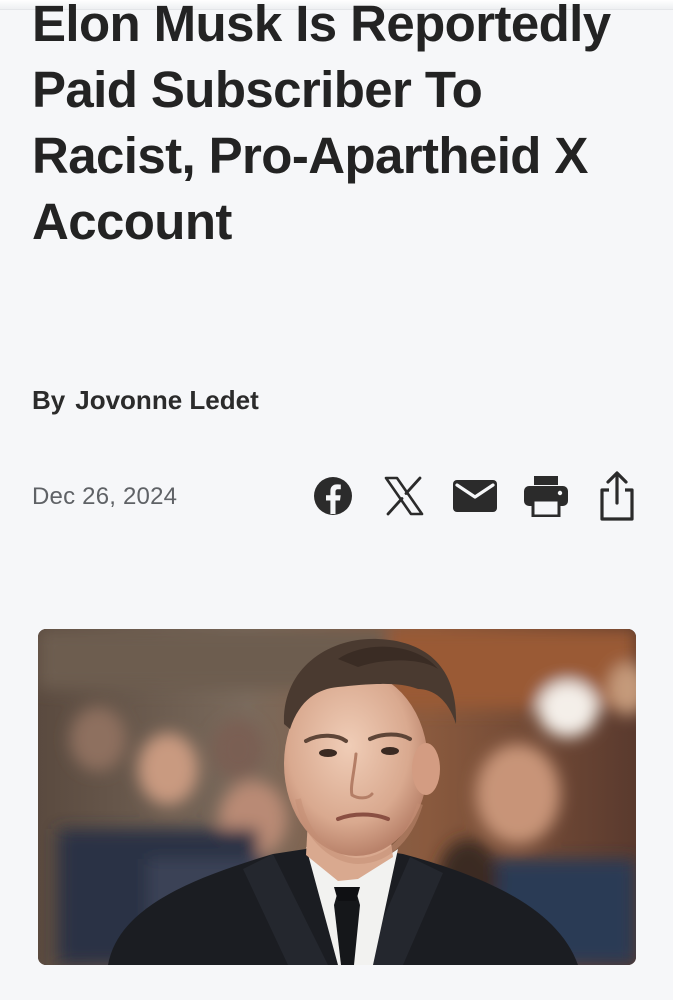 The image size is (673, 1000). I want to click on share-bar, so click(478, 496).